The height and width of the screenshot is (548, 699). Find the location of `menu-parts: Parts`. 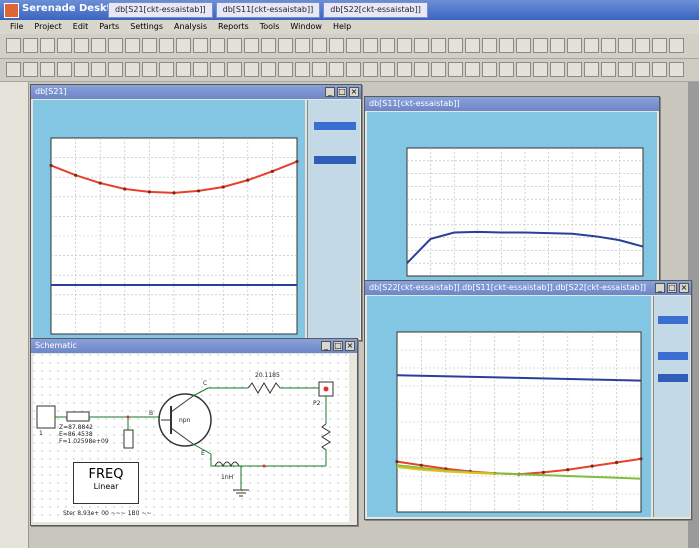

menu-parts: Parts is located at coordinates (109, 27).